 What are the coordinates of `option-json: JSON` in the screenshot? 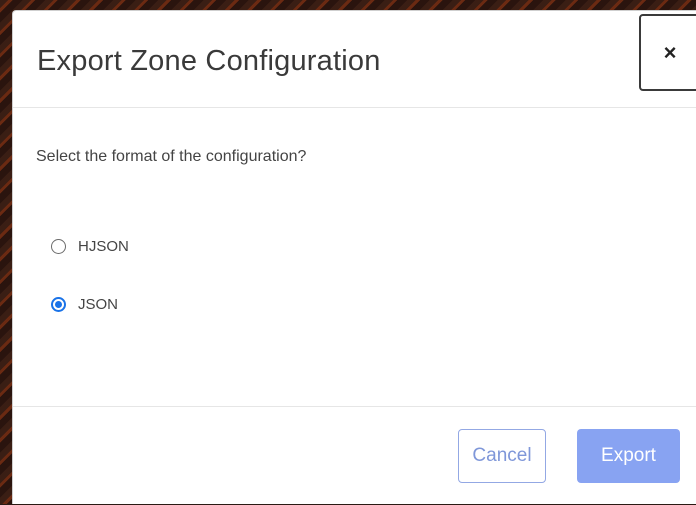 It's located at (84, 304).